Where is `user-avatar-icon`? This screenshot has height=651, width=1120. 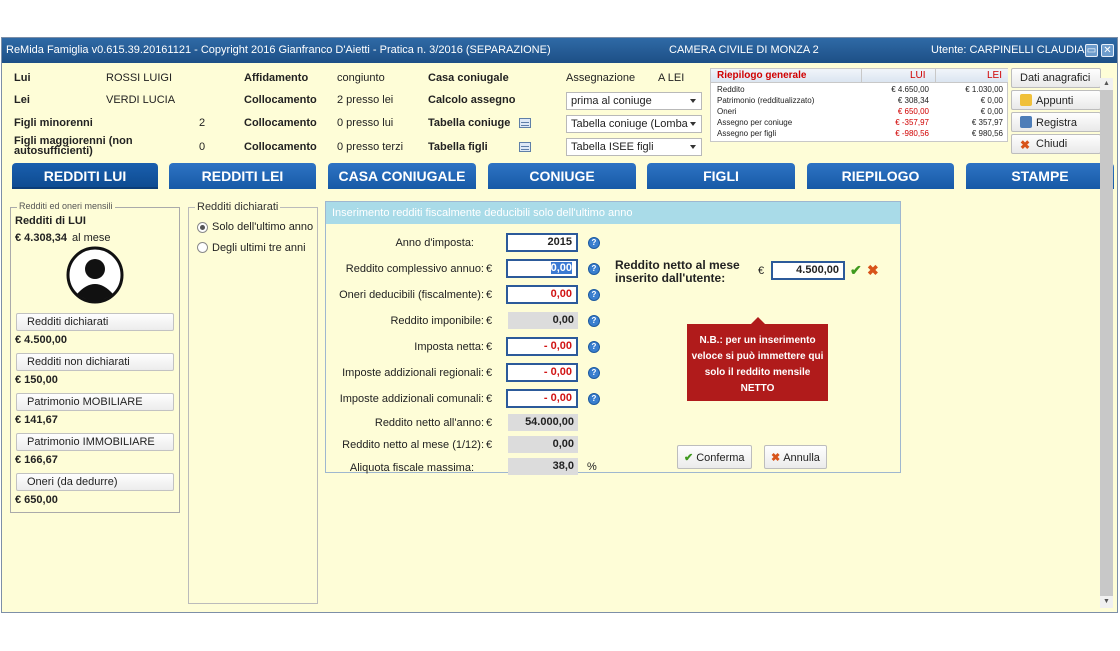 user-avatar-icon is located at coordinates (95, 275).